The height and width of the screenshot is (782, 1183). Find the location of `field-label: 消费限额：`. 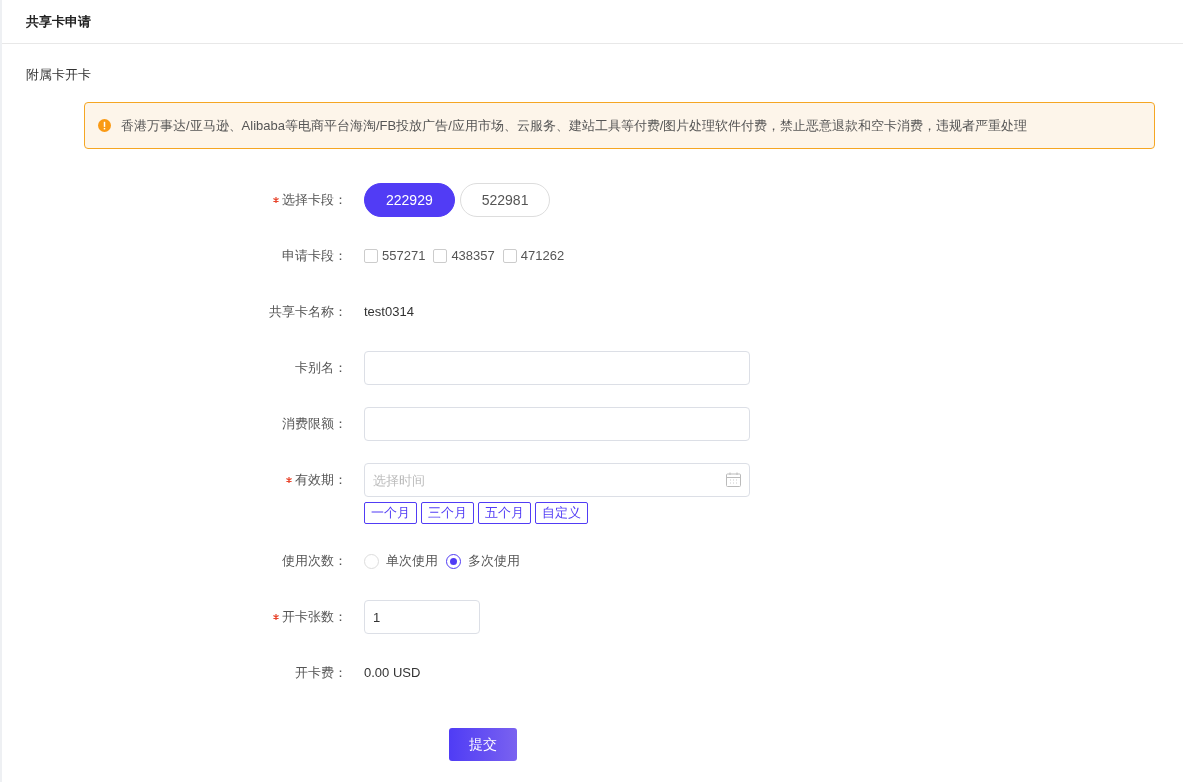

field-label: 消费限额： is located at coordinates (314, 424).